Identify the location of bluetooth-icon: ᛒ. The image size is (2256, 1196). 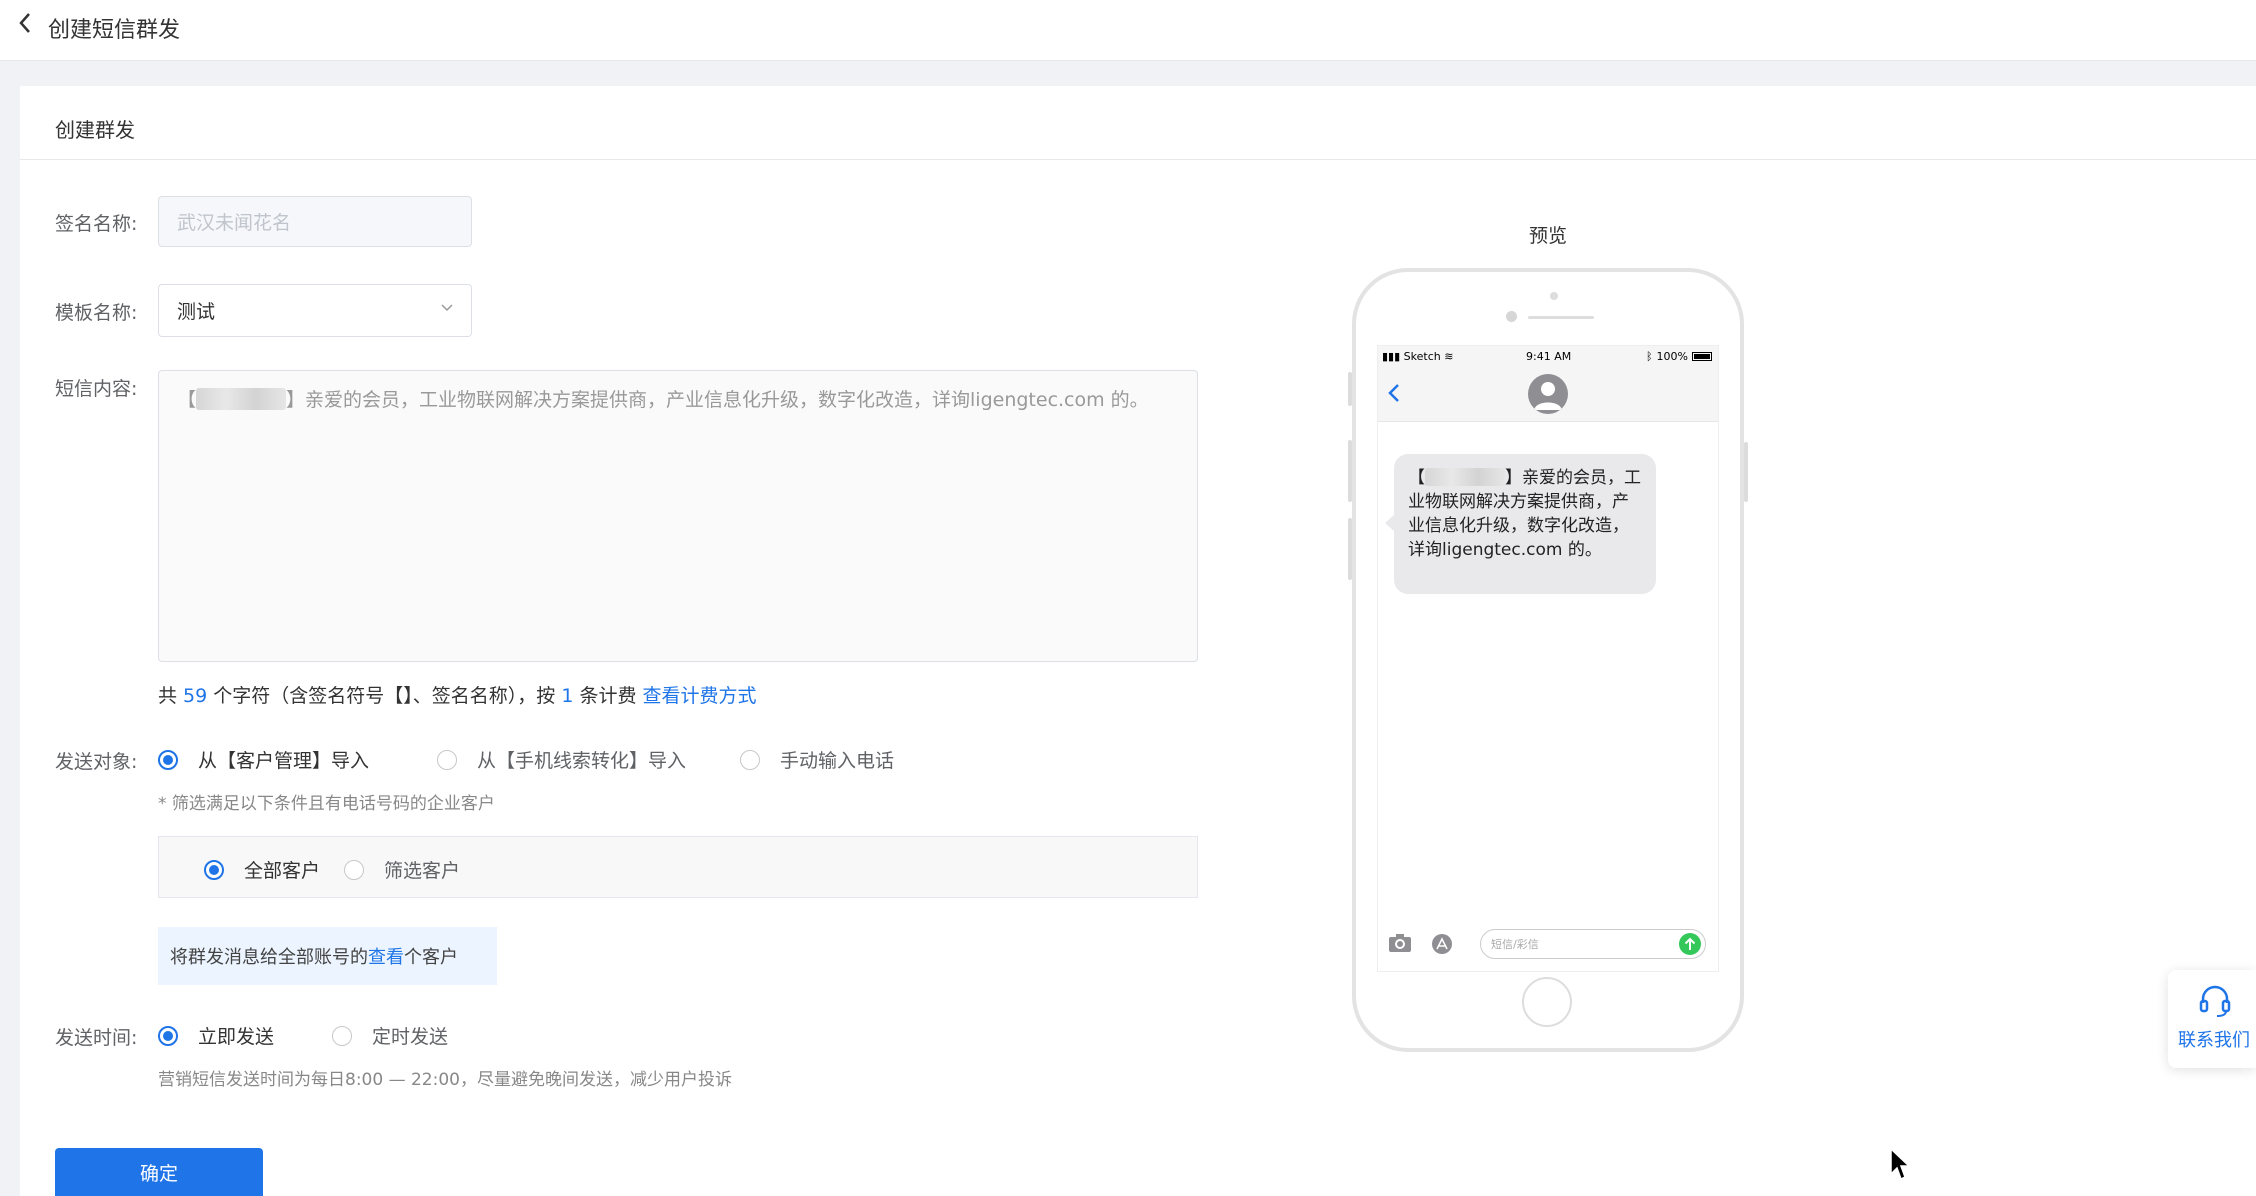
(1649, 356).